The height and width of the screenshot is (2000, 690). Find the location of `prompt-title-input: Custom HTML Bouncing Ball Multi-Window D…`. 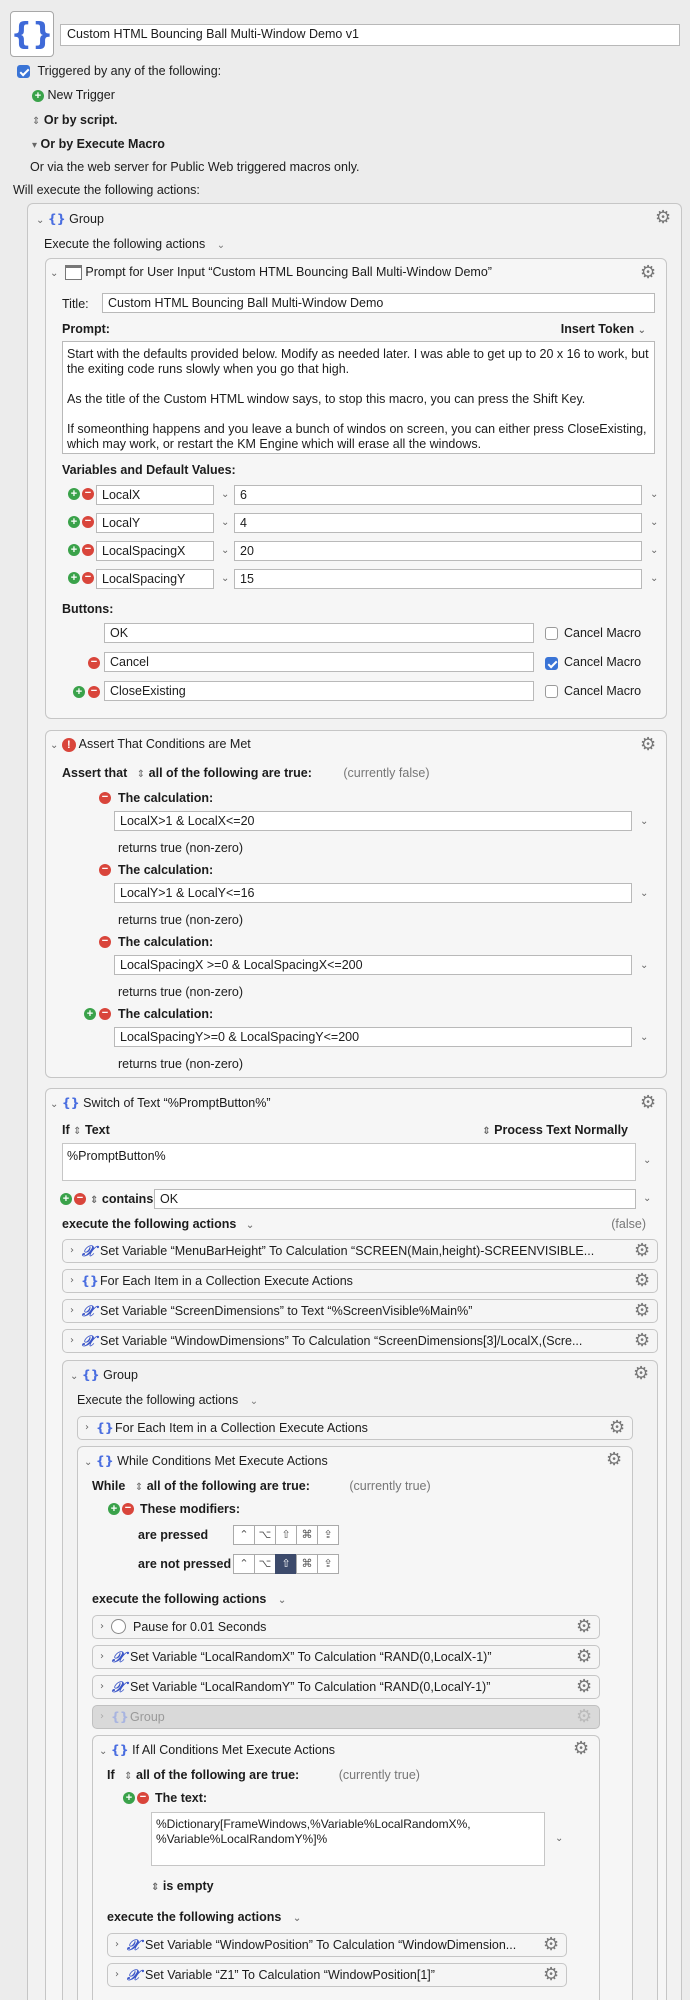

prompt-title-input: Custom HTML Bouncing Ball Multi-Window D… is located at coordinates (378, 303).